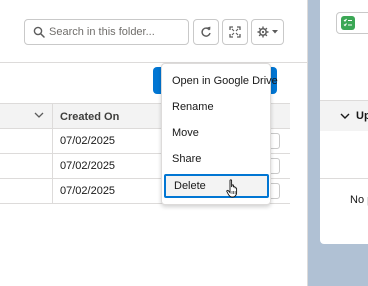 The height and width of the screenshot is (286, 368). I want to click on side-panel: Up No p, so click(344, 122).